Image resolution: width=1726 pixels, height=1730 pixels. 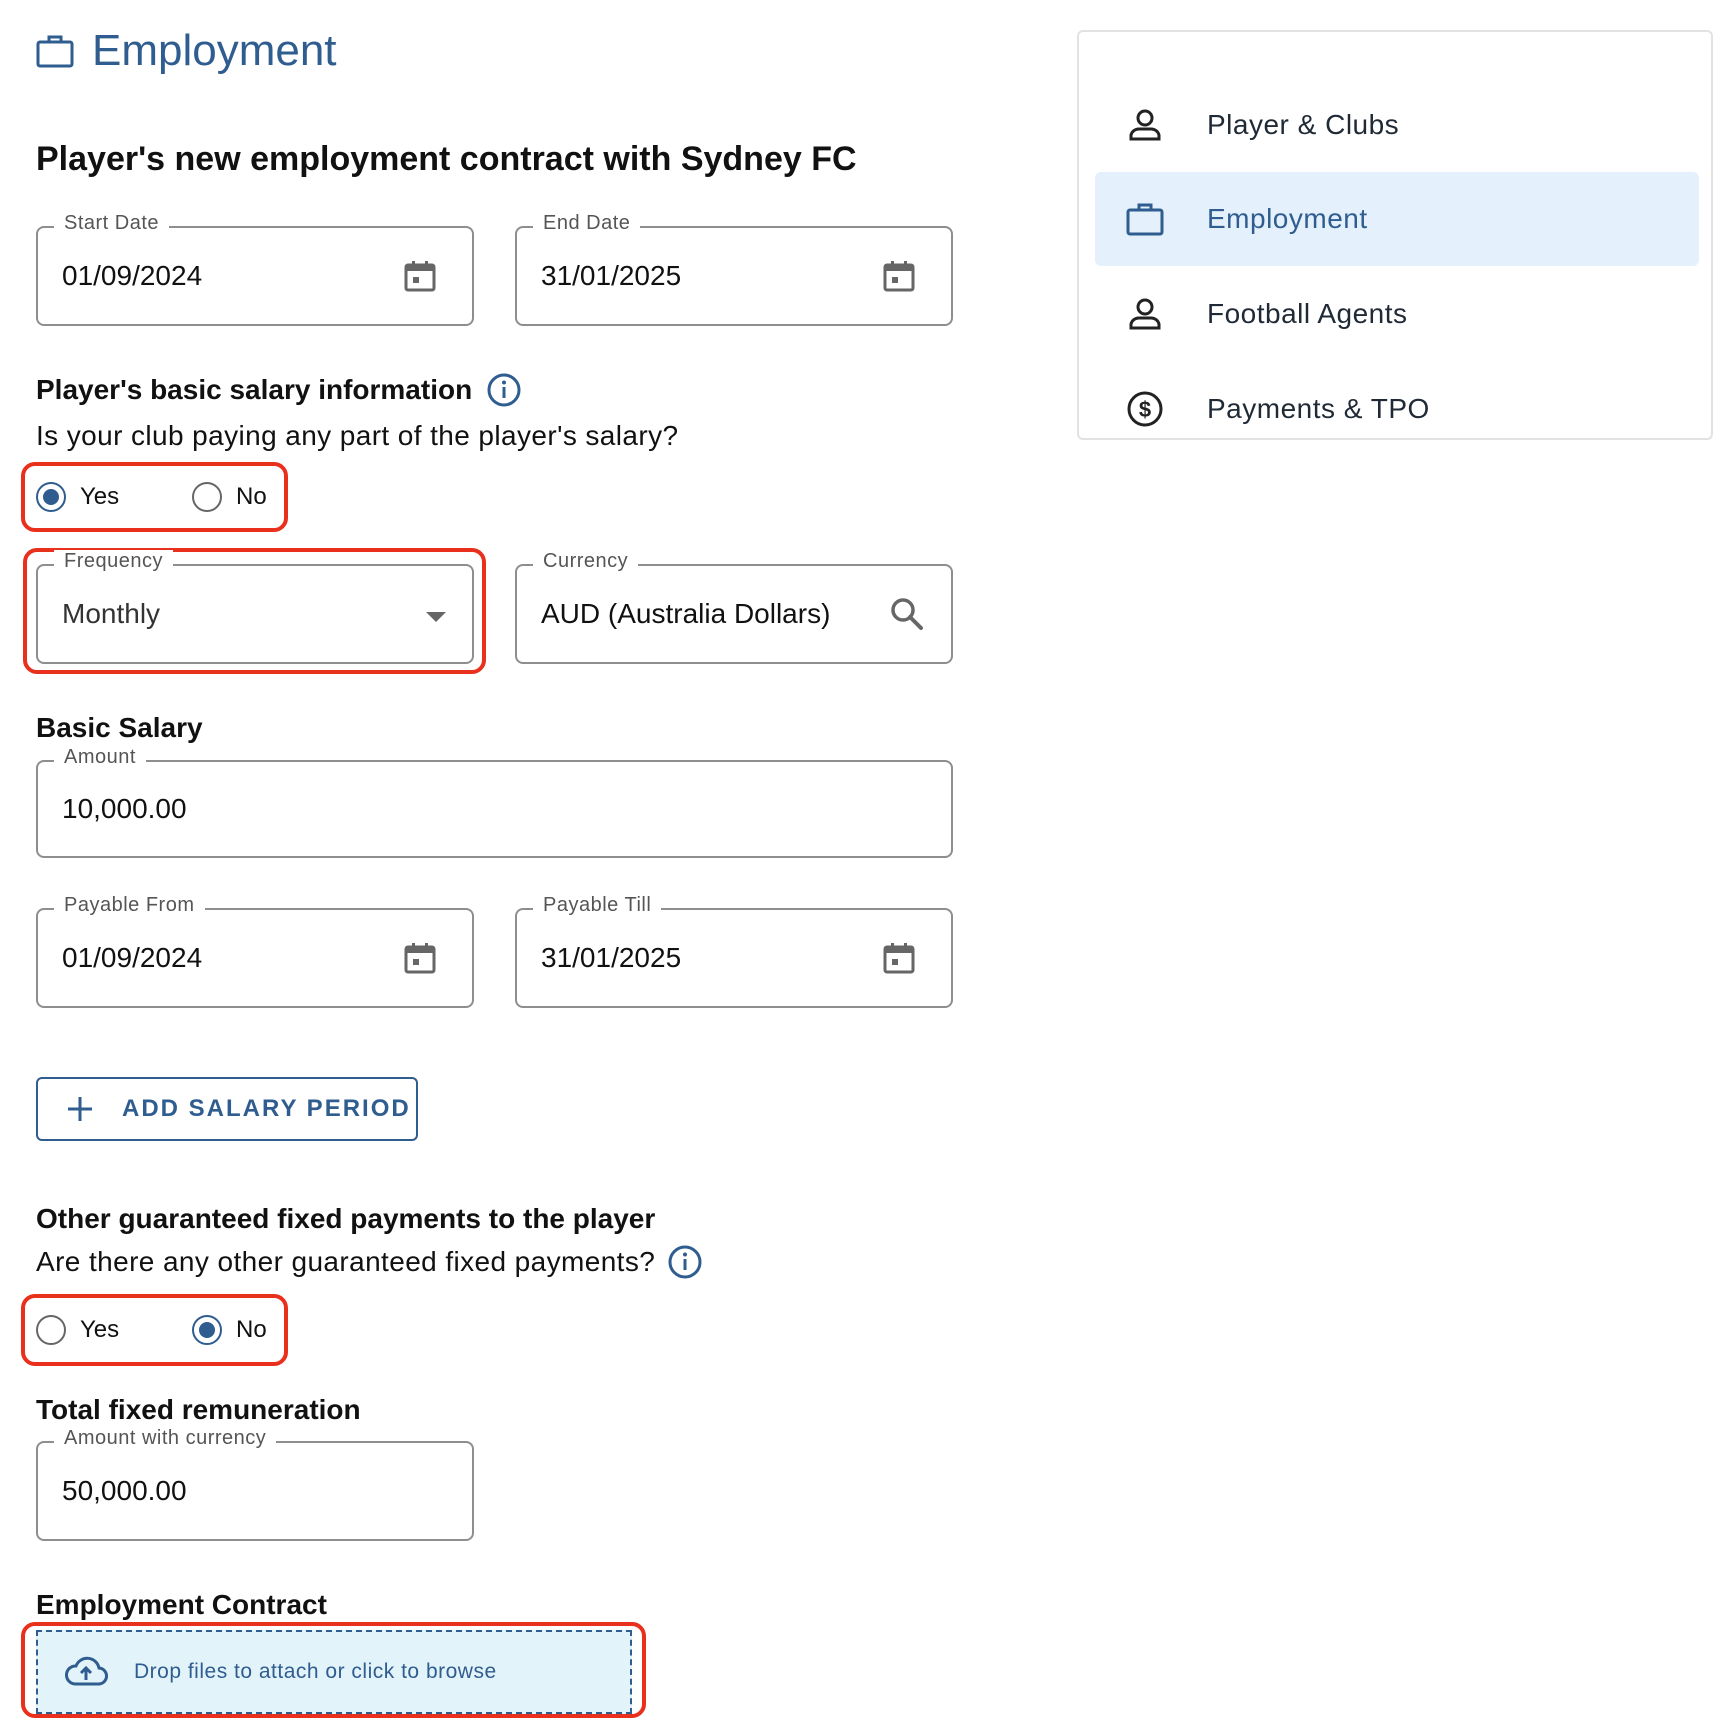 I want to click on sidebar-item-label: Football Agents, so click(x=1307, y=313).